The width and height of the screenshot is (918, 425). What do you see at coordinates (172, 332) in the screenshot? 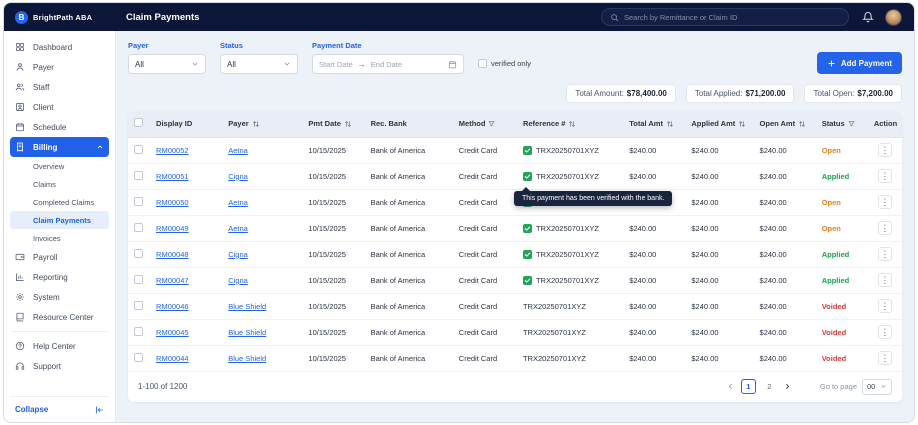
I see `display-id-link: RM00045` at bounding box center [172, 332].